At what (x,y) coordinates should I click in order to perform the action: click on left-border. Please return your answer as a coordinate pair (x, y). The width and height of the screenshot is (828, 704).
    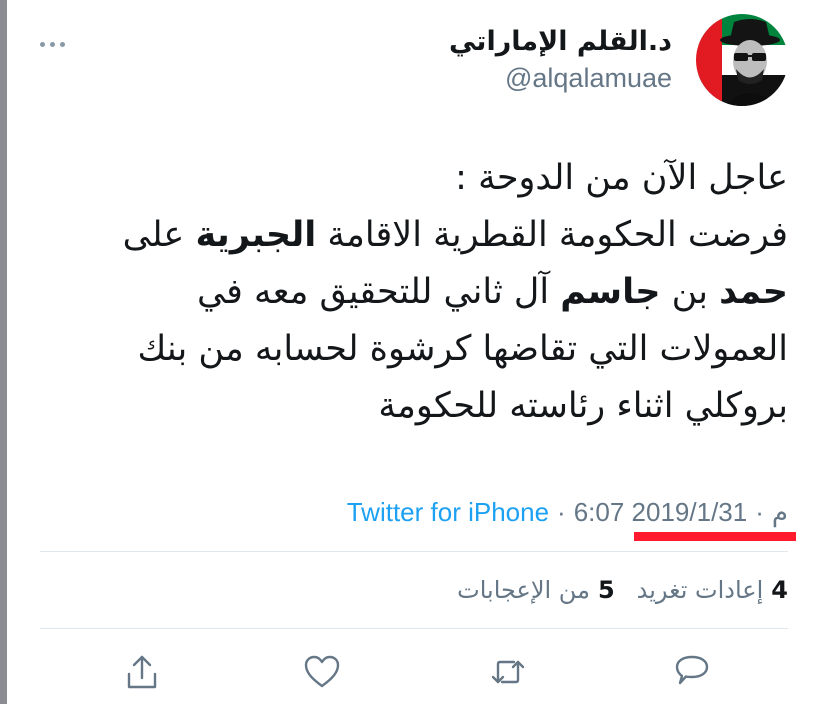
    Looking at the image, I should click on (3, 352).